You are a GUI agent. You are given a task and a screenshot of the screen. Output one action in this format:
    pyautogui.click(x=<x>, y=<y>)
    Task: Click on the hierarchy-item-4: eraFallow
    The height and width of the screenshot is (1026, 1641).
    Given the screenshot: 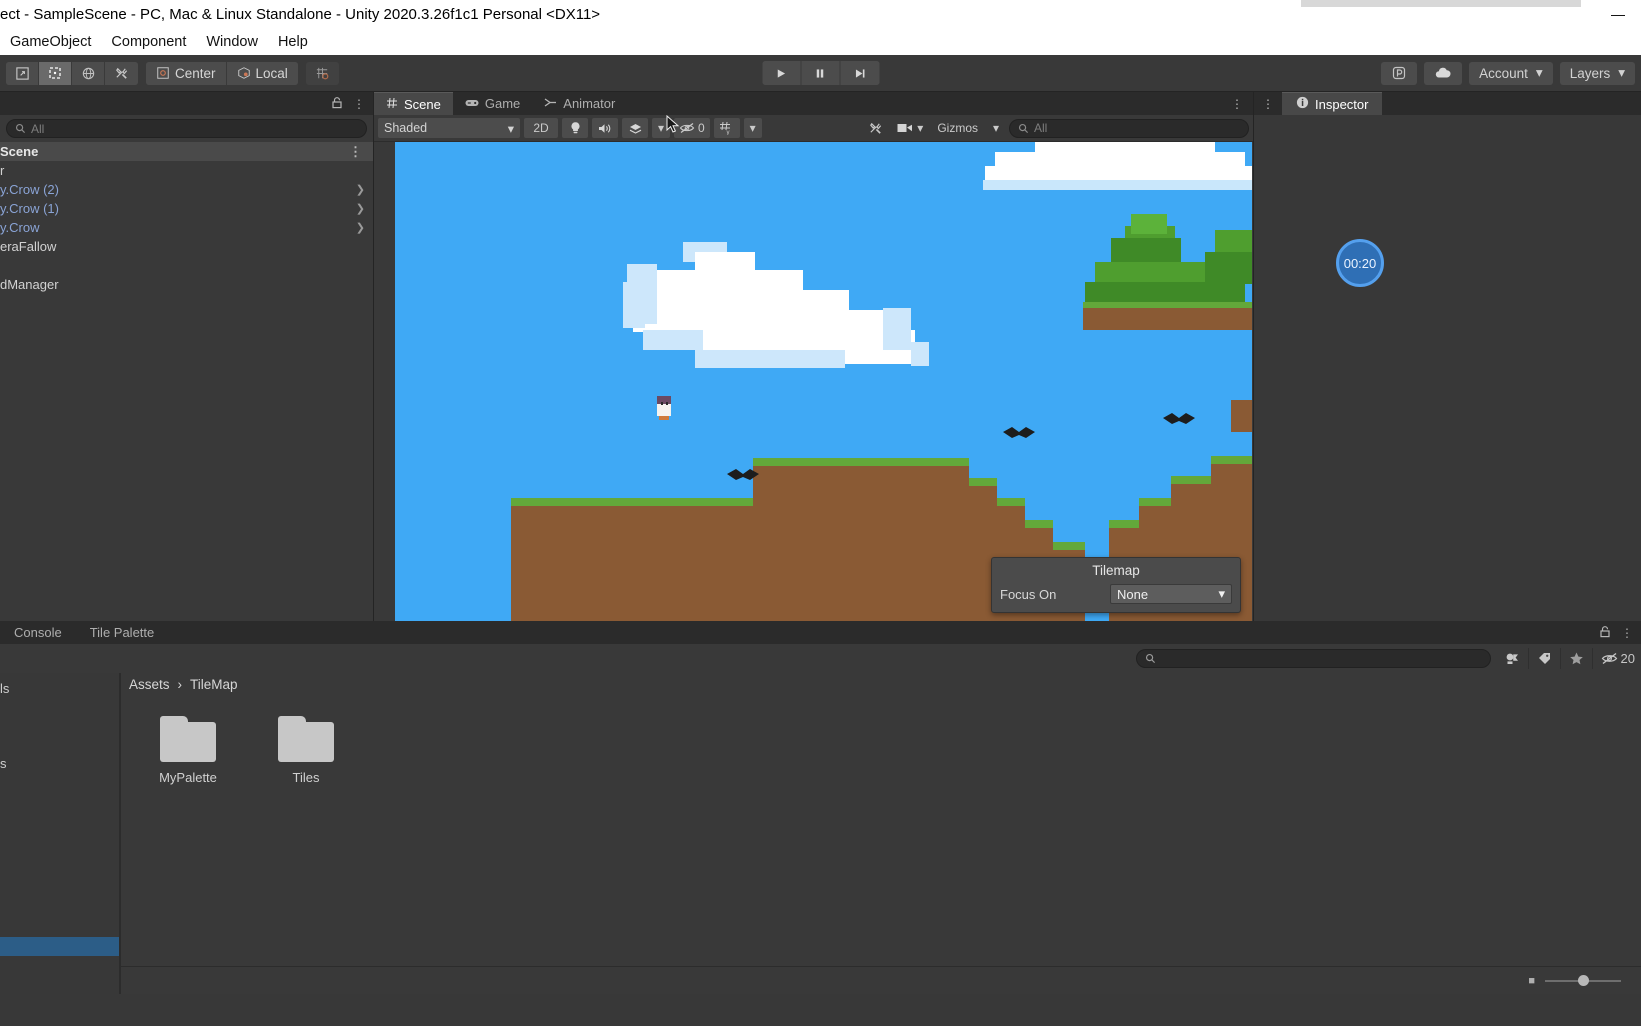 What is the action you would take?
    pyautogui.click(x=186, y=246)
    